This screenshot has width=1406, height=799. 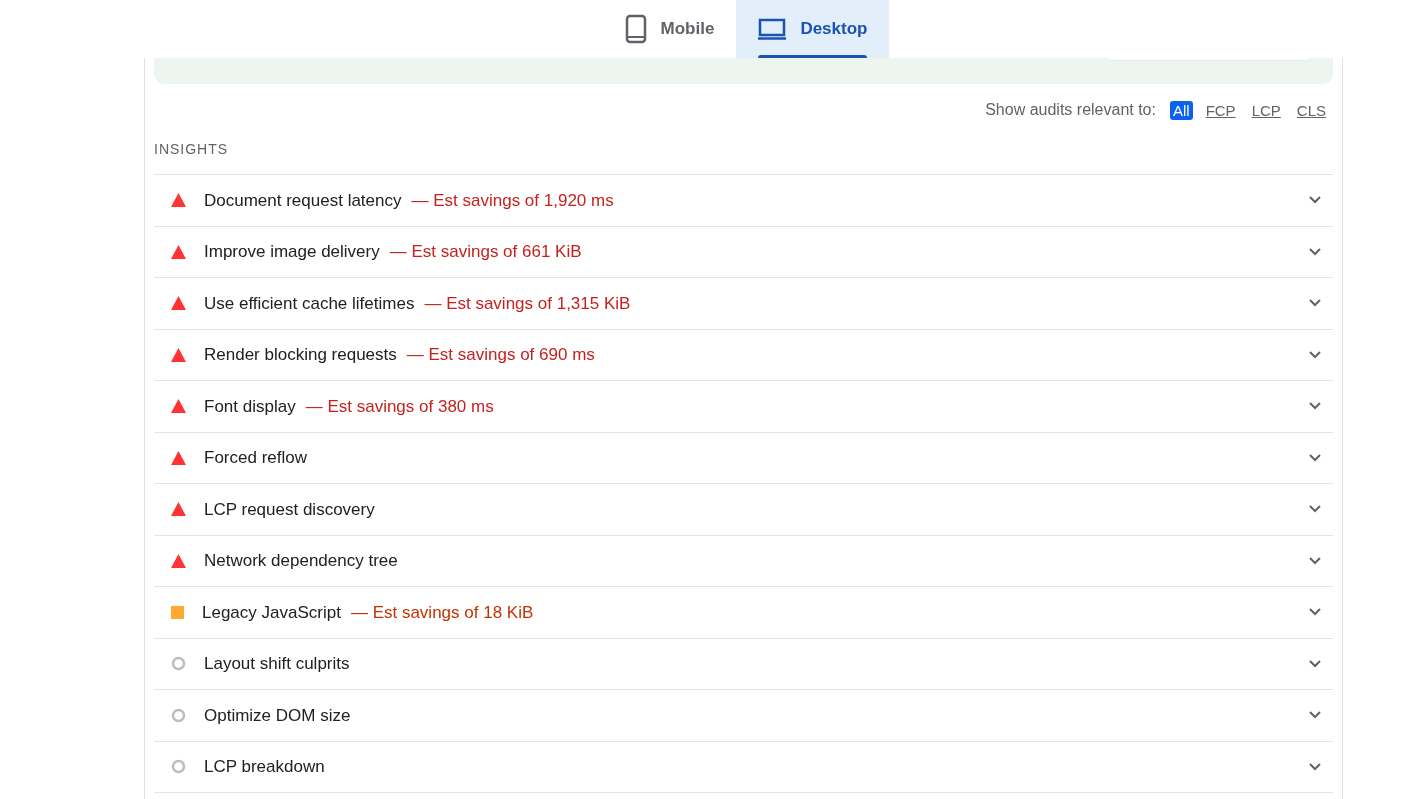 What do you see at coordinates (271, 612) in the screenshot?
I see `audit-title: Legacy JavaScript` at bounding box center [271, 612].